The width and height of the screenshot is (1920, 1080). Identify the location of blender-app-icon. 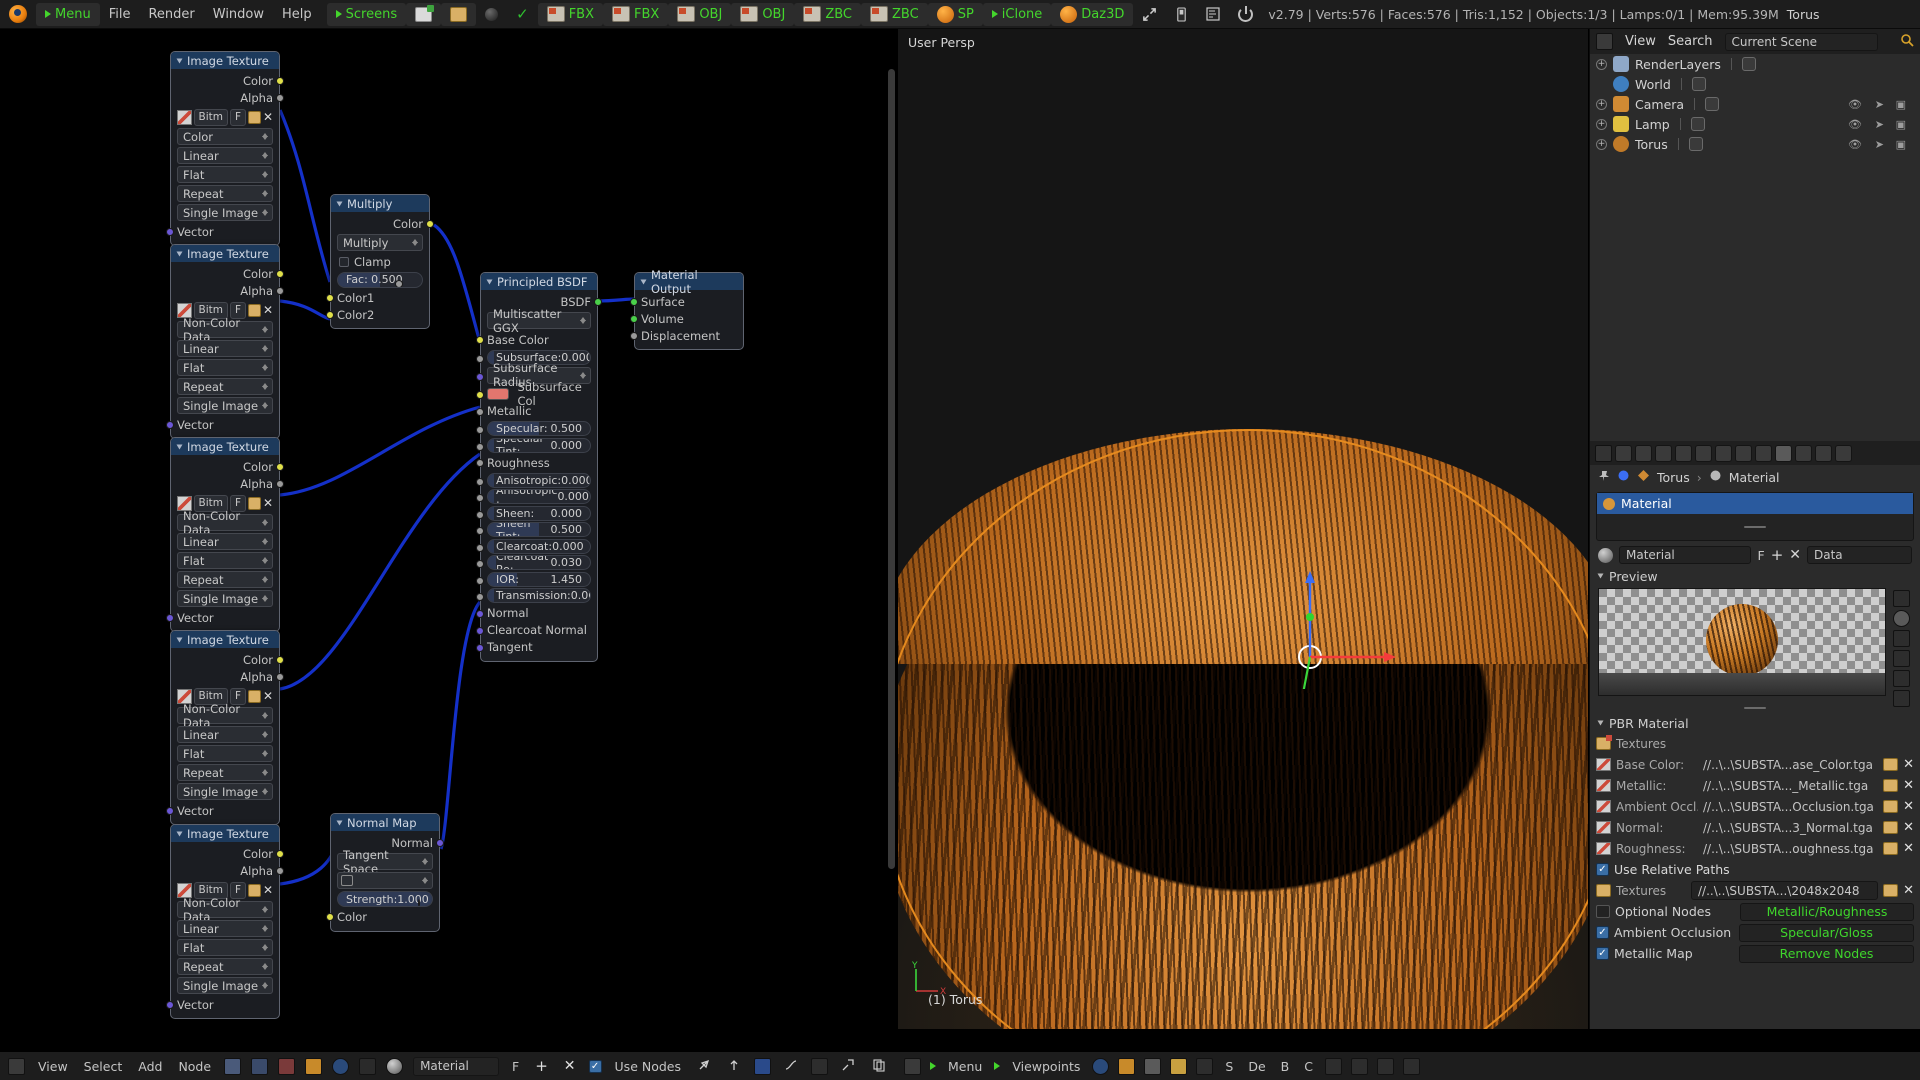
(18, 14).